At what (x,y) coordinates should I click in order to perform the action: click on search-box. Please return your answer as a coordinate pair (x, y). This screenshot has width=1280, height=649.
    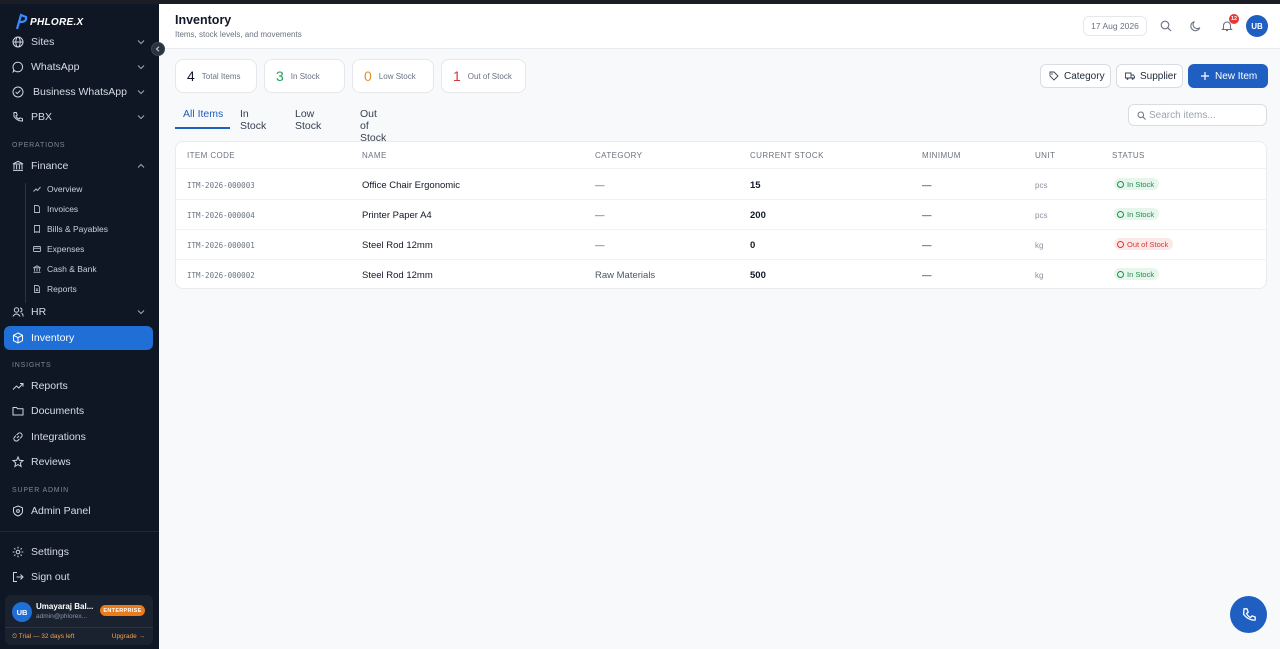
    Looking at the image, I should click on (1197, 115).